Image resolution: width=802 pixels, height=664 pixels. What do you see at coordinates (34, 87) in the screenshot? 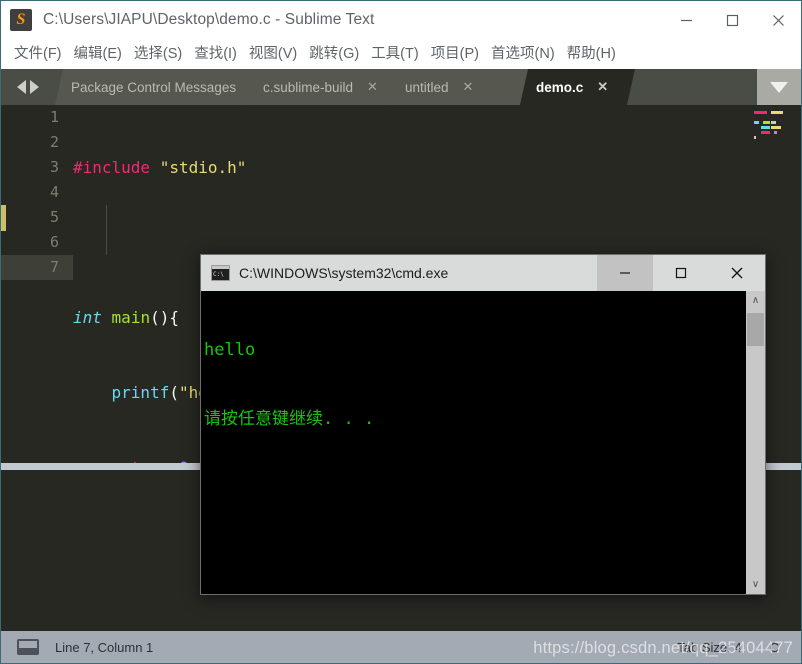
I see `next-tab-arrow-icon` at bounding box center [34, 87].